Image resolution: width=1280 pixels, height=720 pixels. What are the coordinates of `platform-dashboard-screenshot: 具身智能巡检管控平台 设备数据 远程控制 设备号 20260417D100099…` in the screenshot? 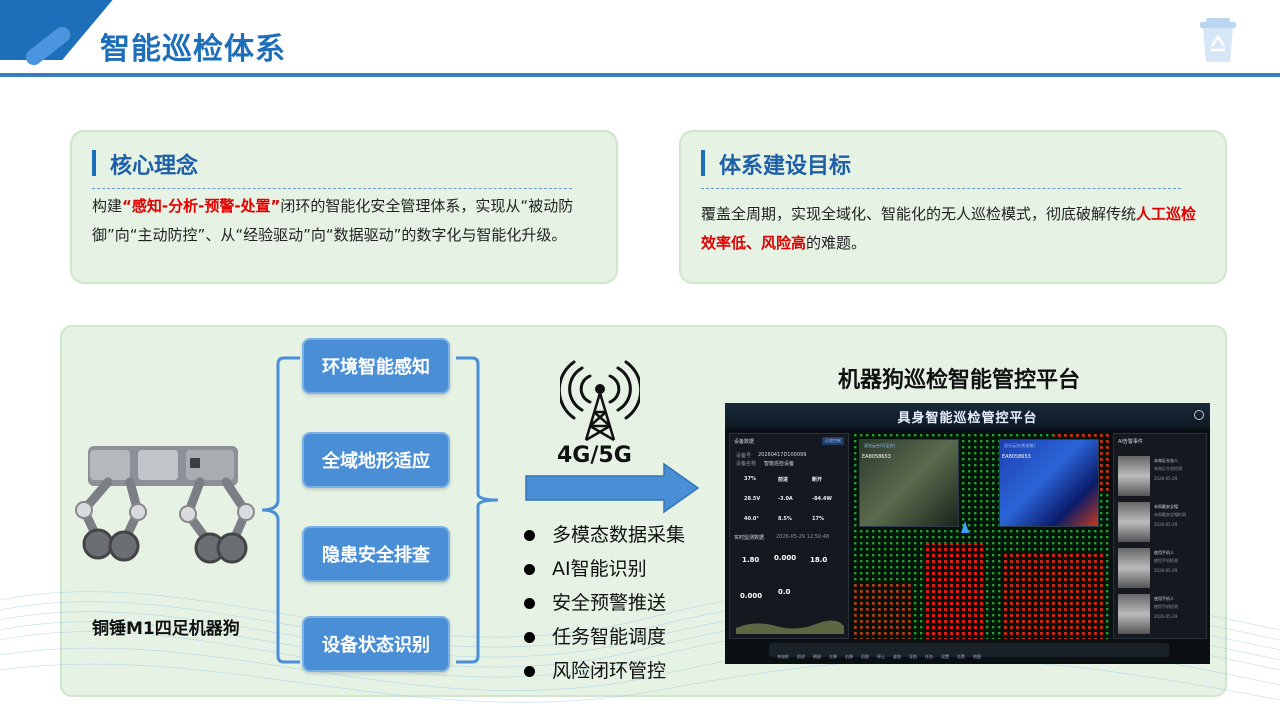 It's located at (967, 533).